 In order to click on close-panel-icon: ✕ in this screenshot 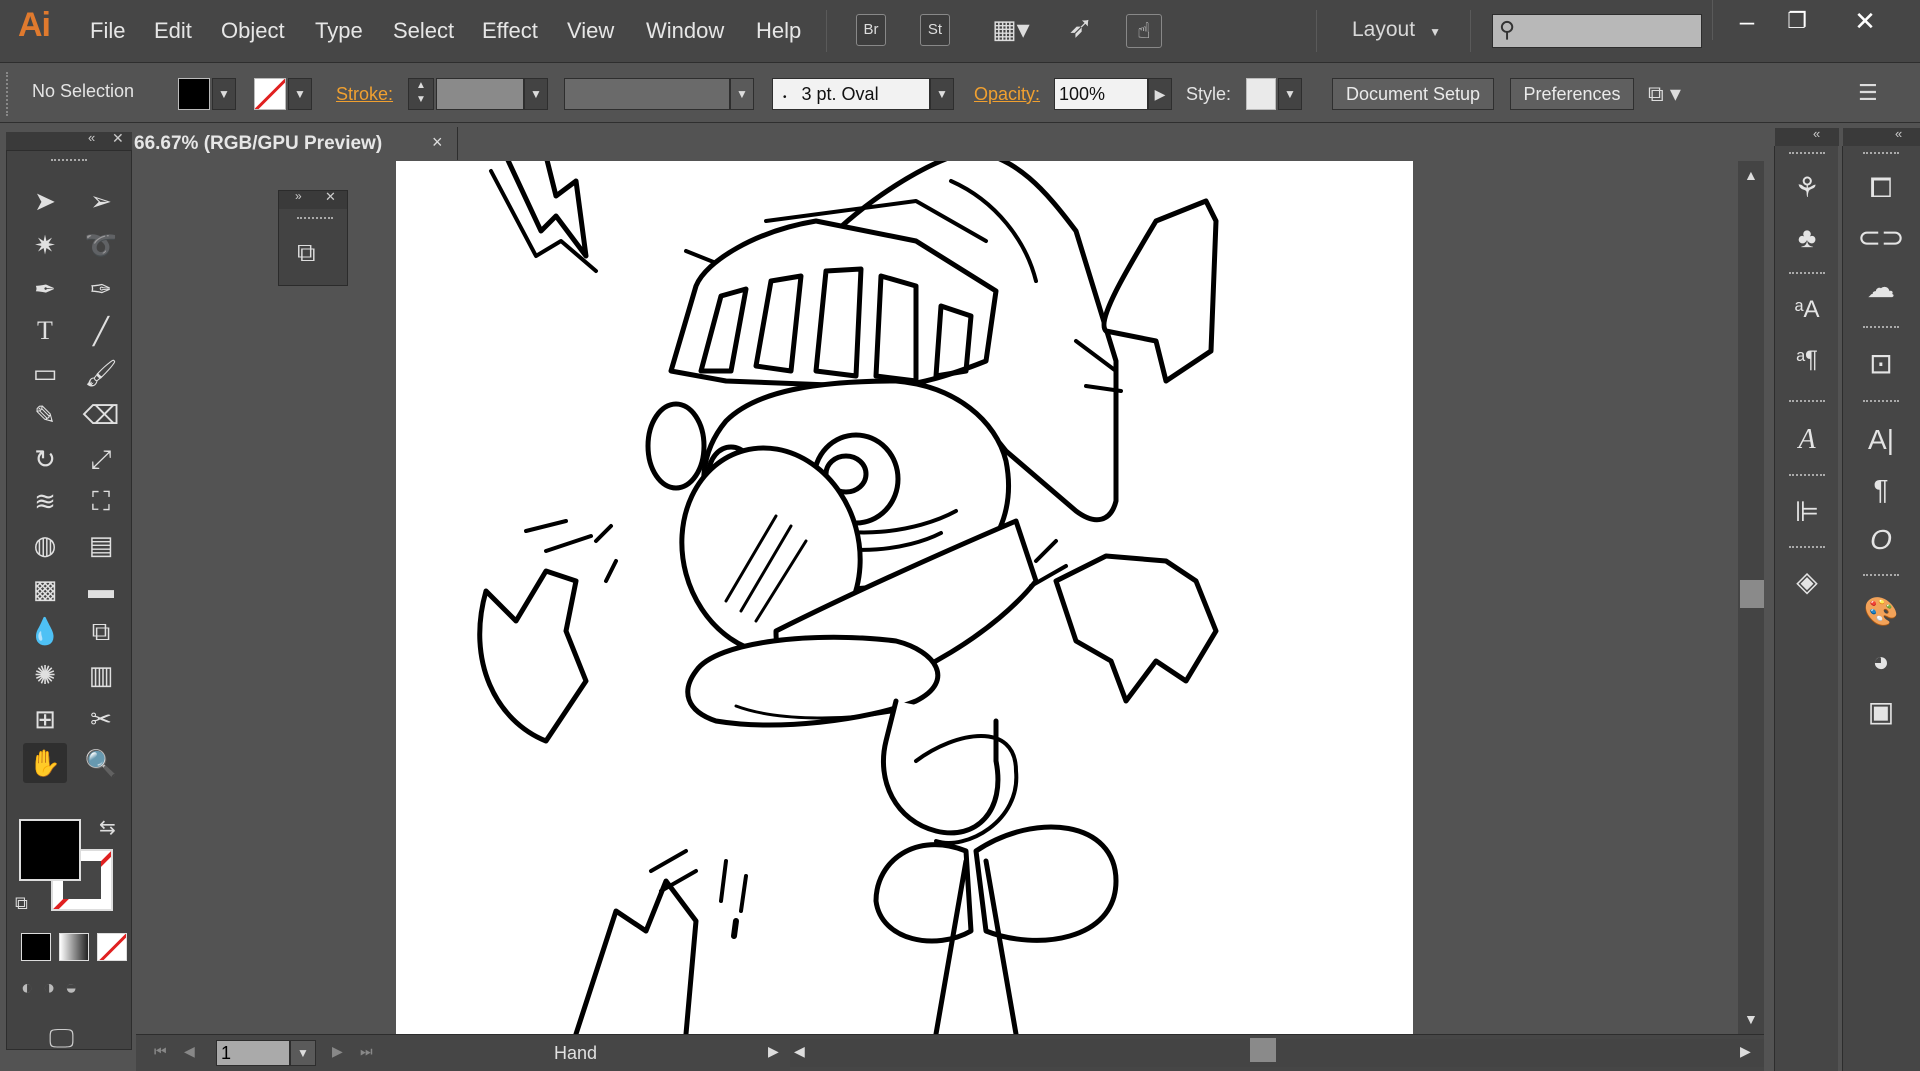, I will do `click(330, 197)`.